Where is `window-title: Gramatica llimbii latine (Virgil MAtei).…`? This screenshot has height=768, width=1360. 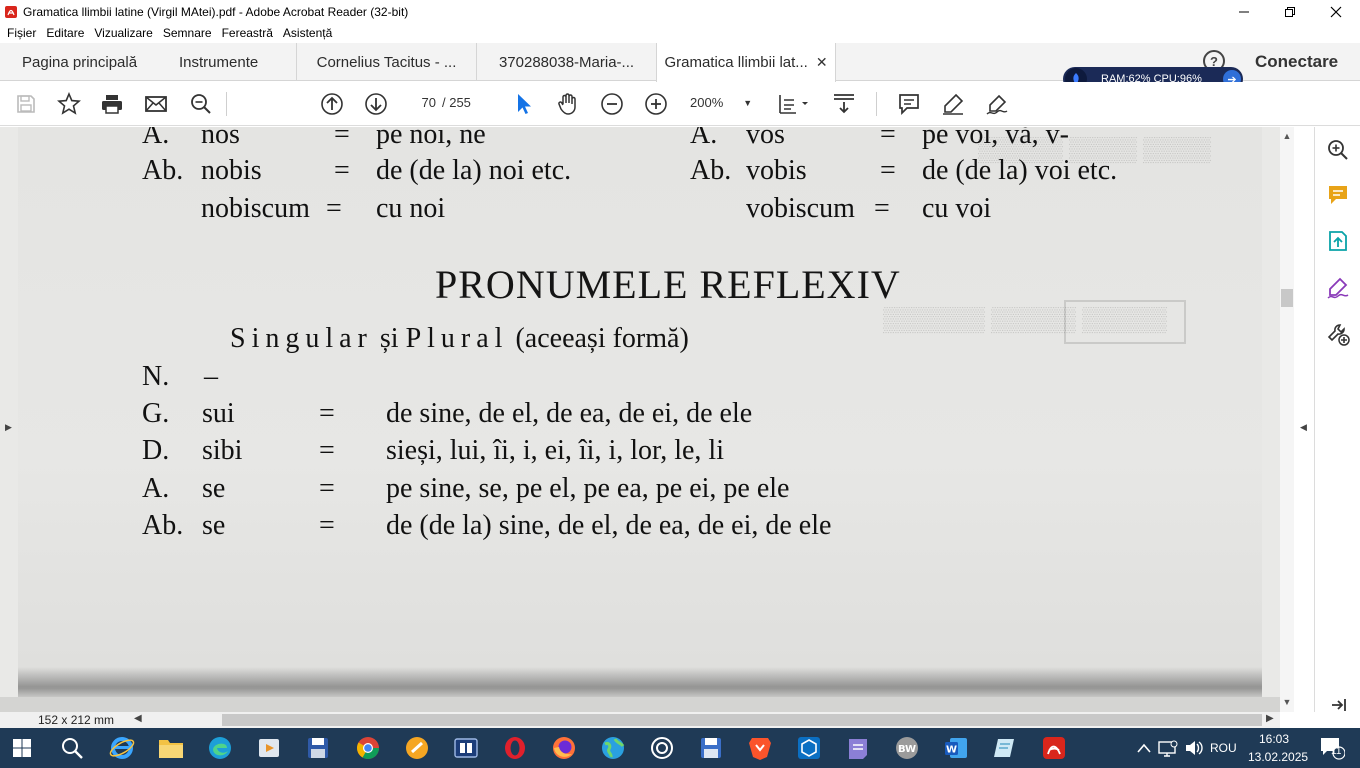 window-title: Gramatica llimbii latine (Virgil MAtei).… is located at coordinates (216, 11).